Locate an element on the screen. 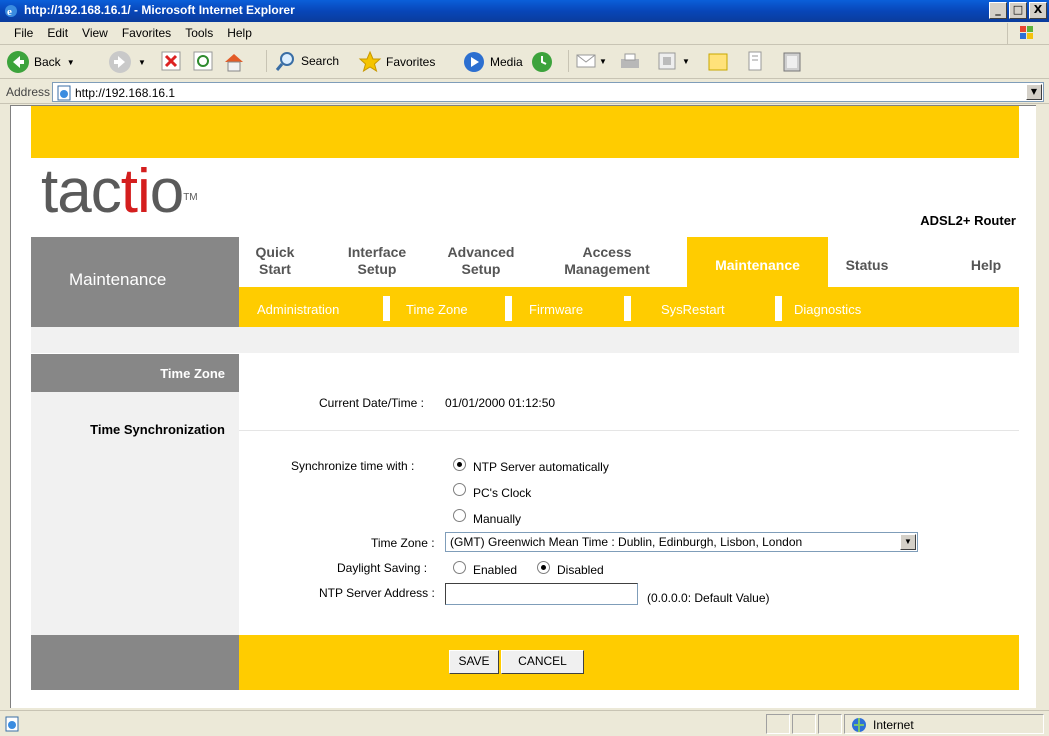 The image size is (1049, 736). stop-button is located at coordinates (171, 61).